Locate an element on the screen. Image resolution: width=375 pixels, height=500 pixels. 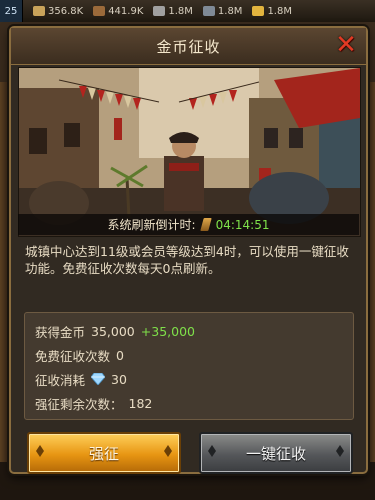
stone-icon is located at coordinates (159, 11).